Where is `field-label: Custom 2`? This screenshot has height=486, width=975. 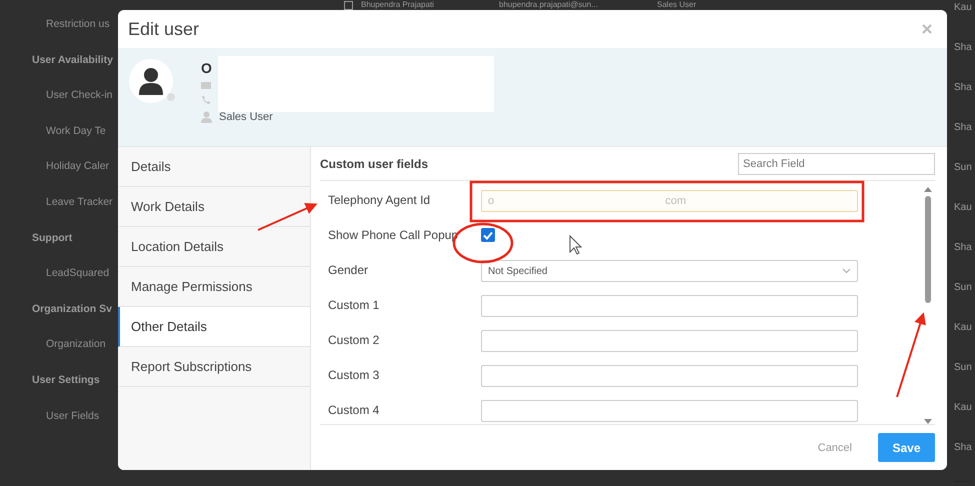
field-label: Custom 2 is located at coordinates (354, 339).